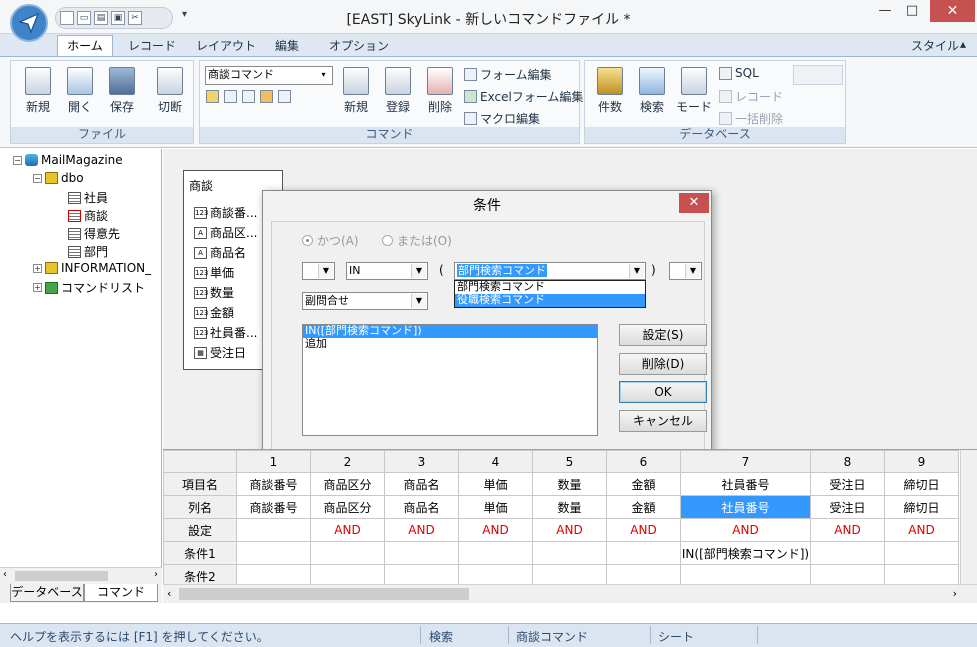 The width and height of the screenshot is (977, 647). Describe the element at coordinates (694, 90) in the screenshot. I see `mode-button: モード` at that location.